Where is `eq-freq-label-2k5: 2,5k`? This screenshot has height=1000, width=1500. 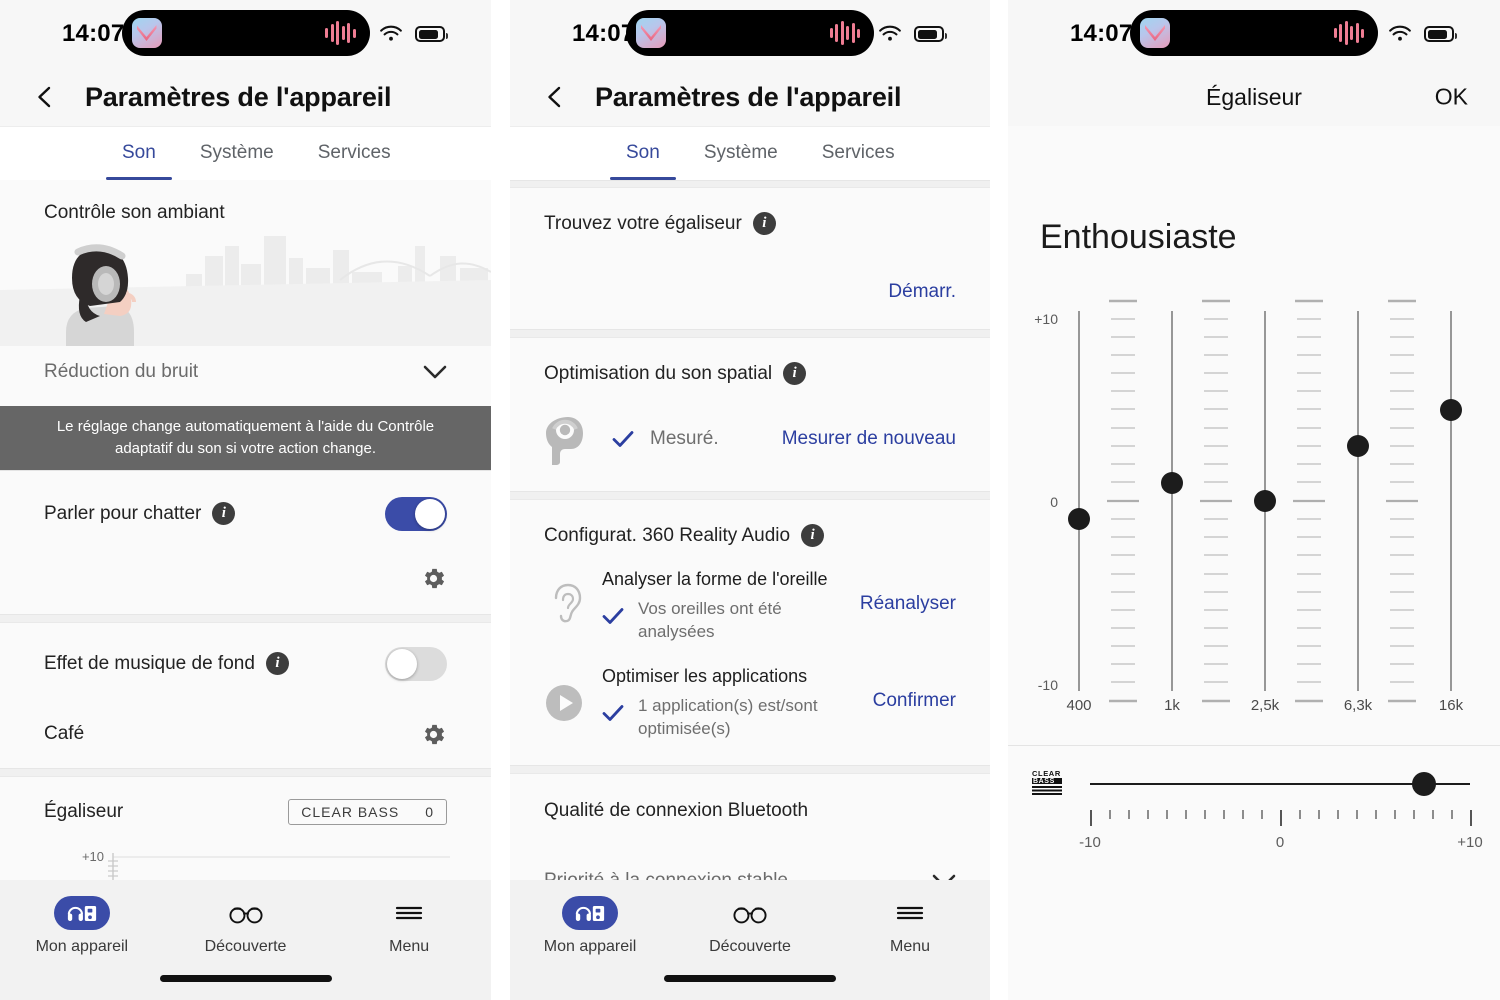
eq-freq-label-2k5: 2,5k is located at coordinates (1265, 705).